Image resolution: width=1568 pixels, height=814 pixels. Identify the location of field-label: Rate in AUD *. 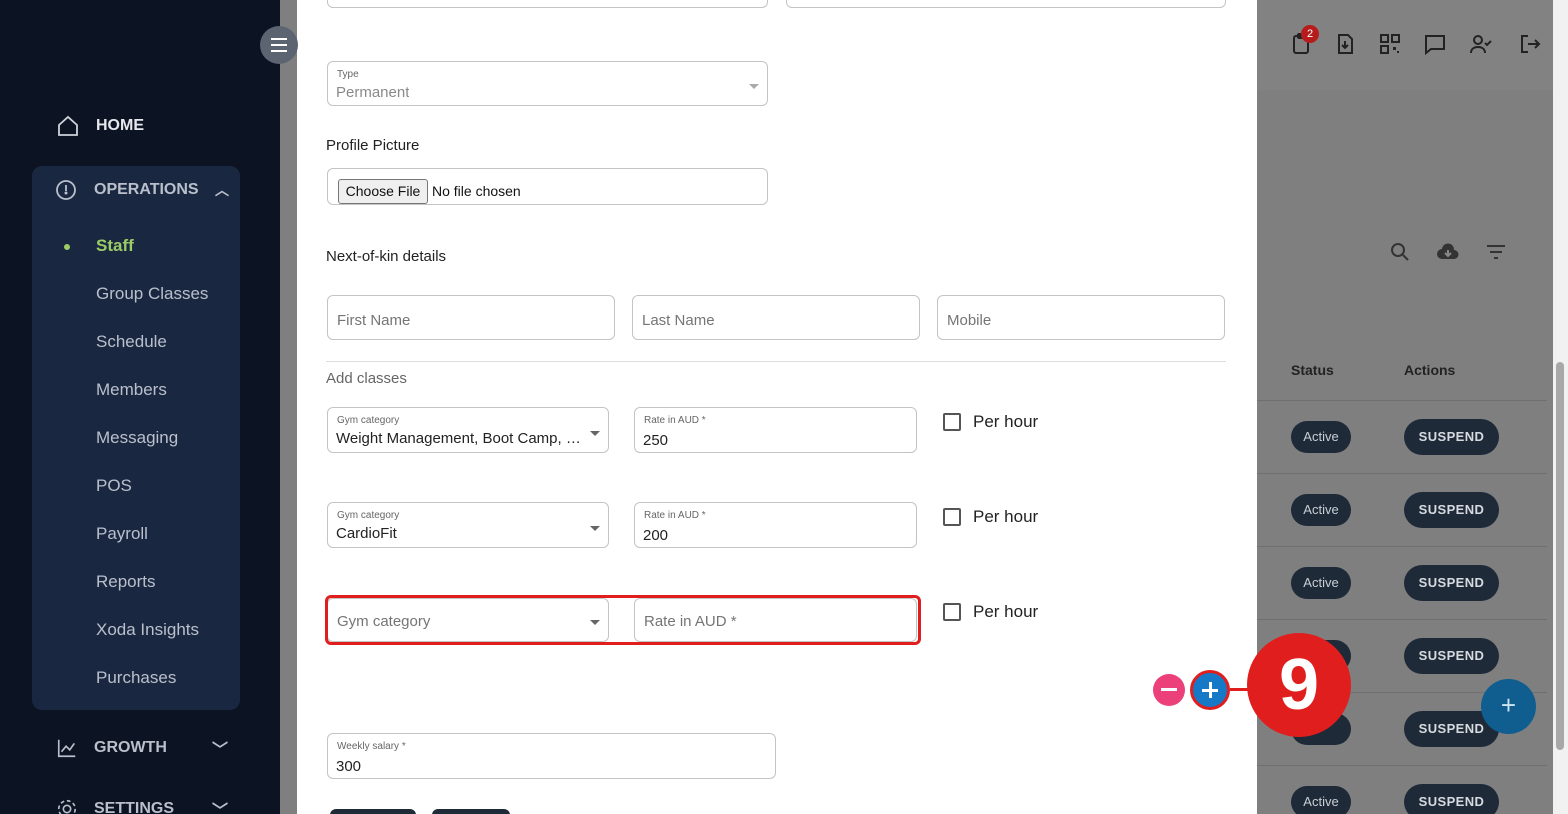
(675, 515).